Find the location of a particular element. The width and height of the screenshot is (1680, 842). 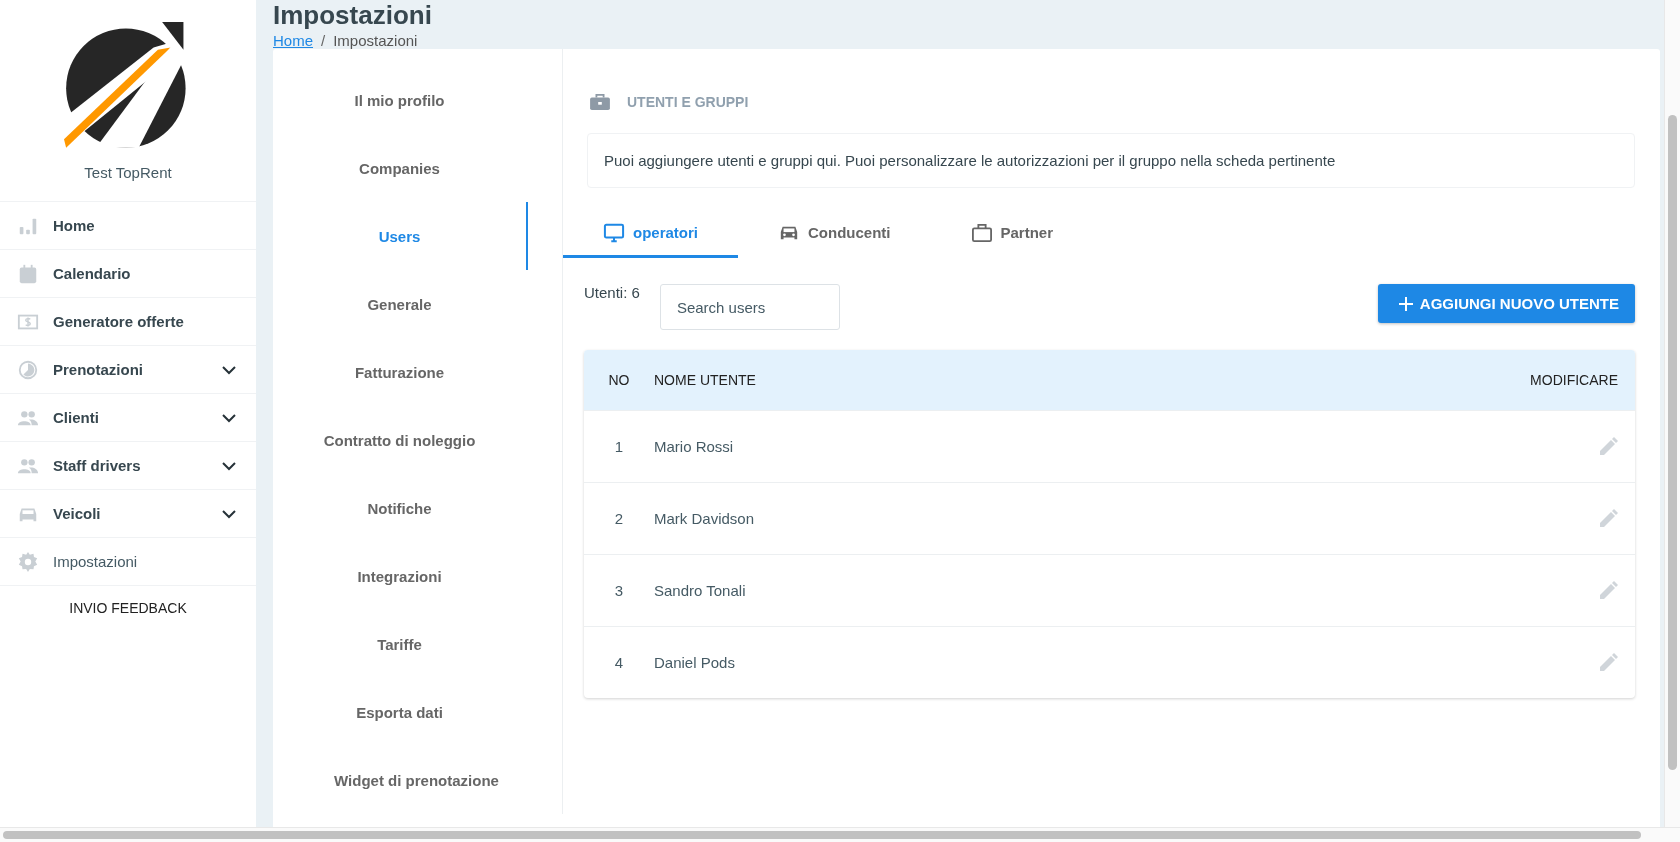

settings-nav-item: Integrazioni is located at coordinates (400, 576).